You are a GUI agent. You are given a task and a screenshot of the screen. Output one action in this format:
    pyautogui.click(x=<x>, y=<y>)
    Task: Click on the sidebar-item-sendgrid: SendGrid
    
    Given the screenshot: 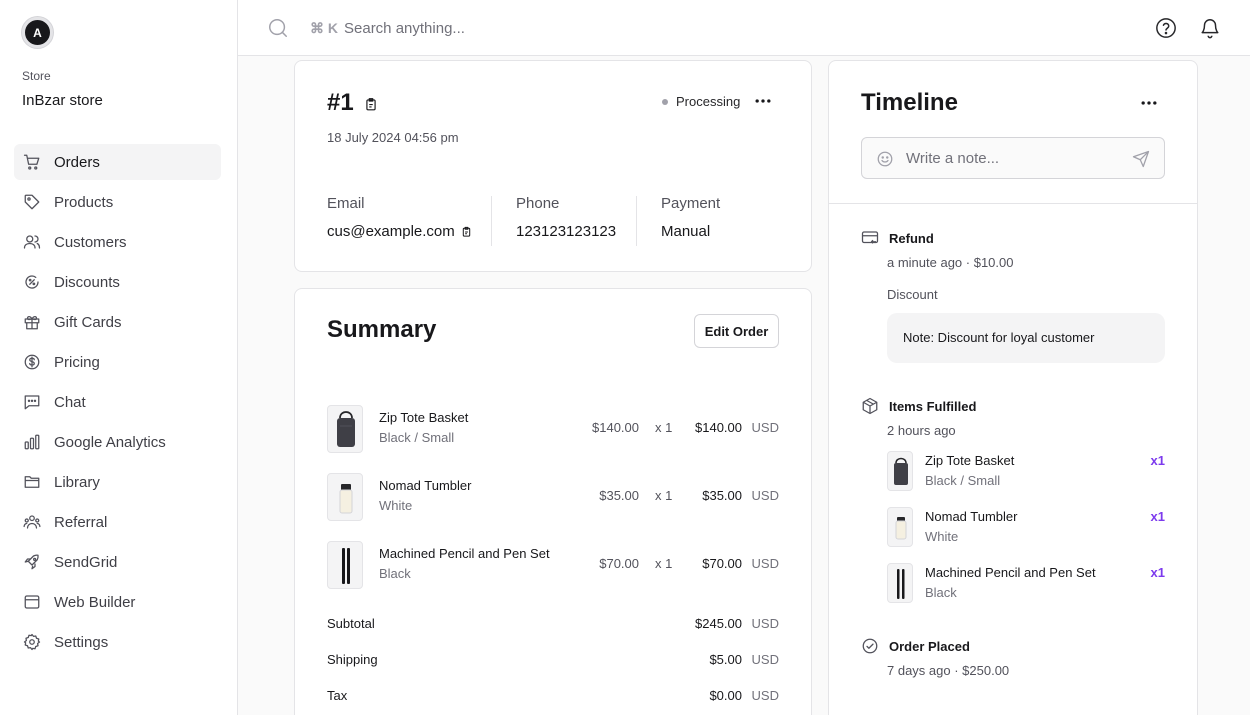 What is the action you would take?
    pyautogui.click(x=117, y=562)
    